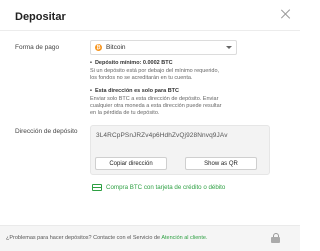  I want to click on currency-select: ₿ Bitcoin, so click(163, 47).